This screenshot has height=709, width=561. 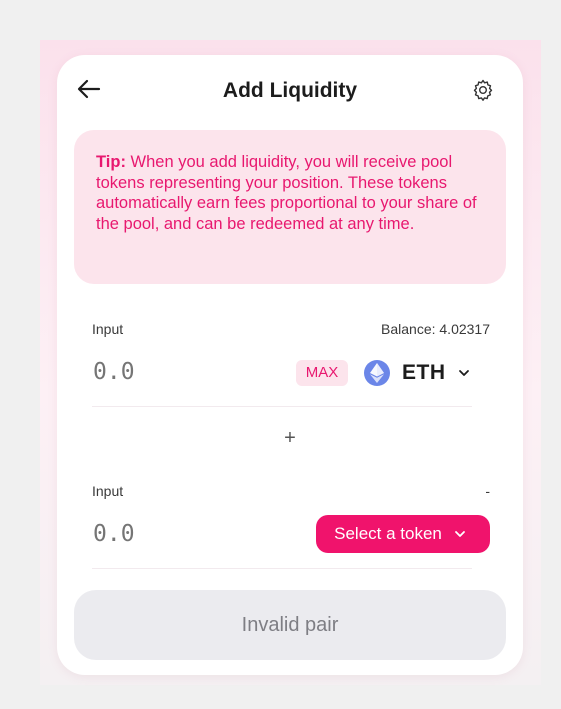 I want to click on settings-button, so click(x=483, y=90).